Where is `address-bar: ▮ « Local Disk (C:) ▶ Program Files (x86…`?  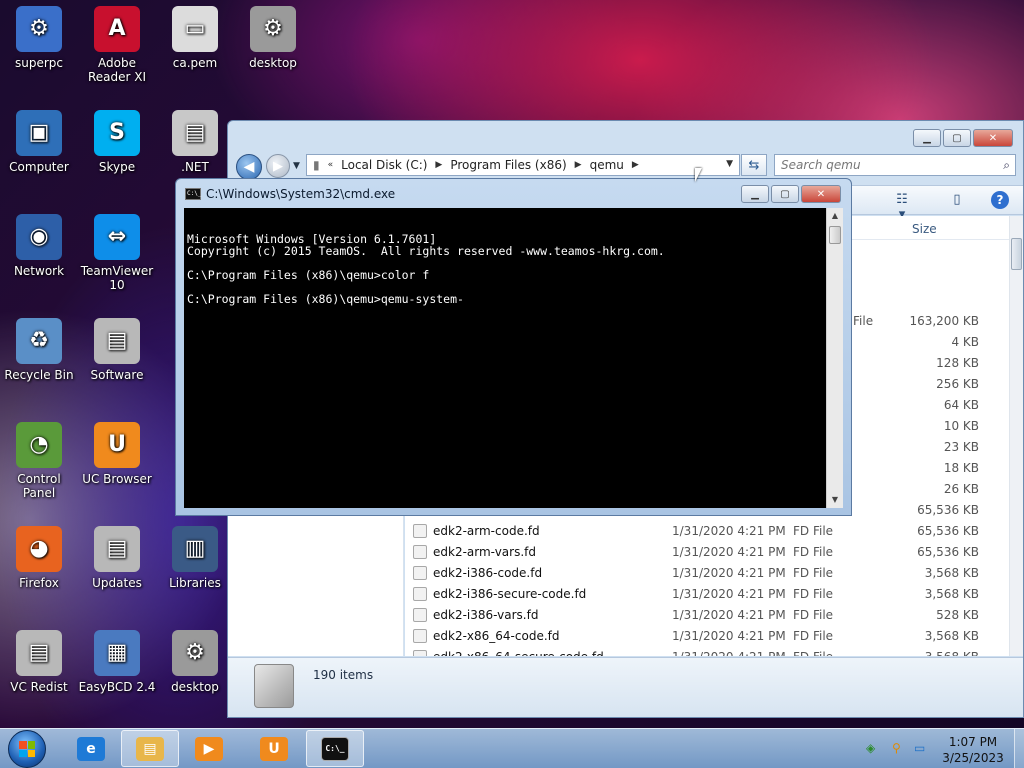
address-bar: ▮ « Local Disk (C:) ▶ Program Files (x86… is located at coordinates (523, 165).